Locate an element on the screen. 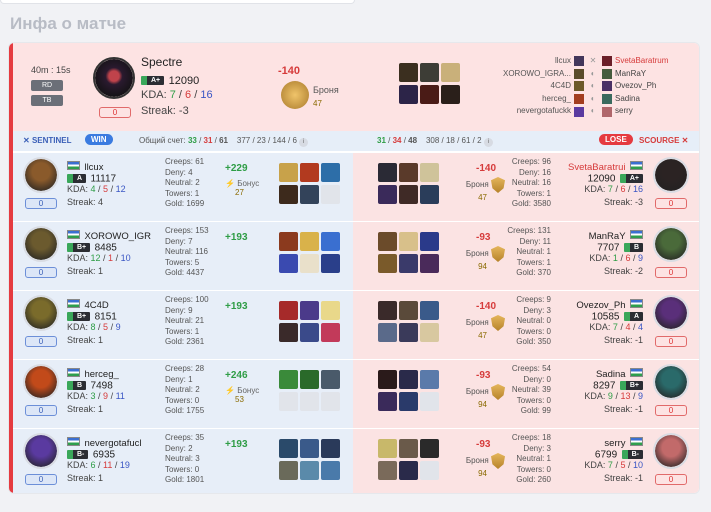 Image resolution: width=711 pixels, height=512 pixels. hero-mini-icon is located at coordinates (579, 61).